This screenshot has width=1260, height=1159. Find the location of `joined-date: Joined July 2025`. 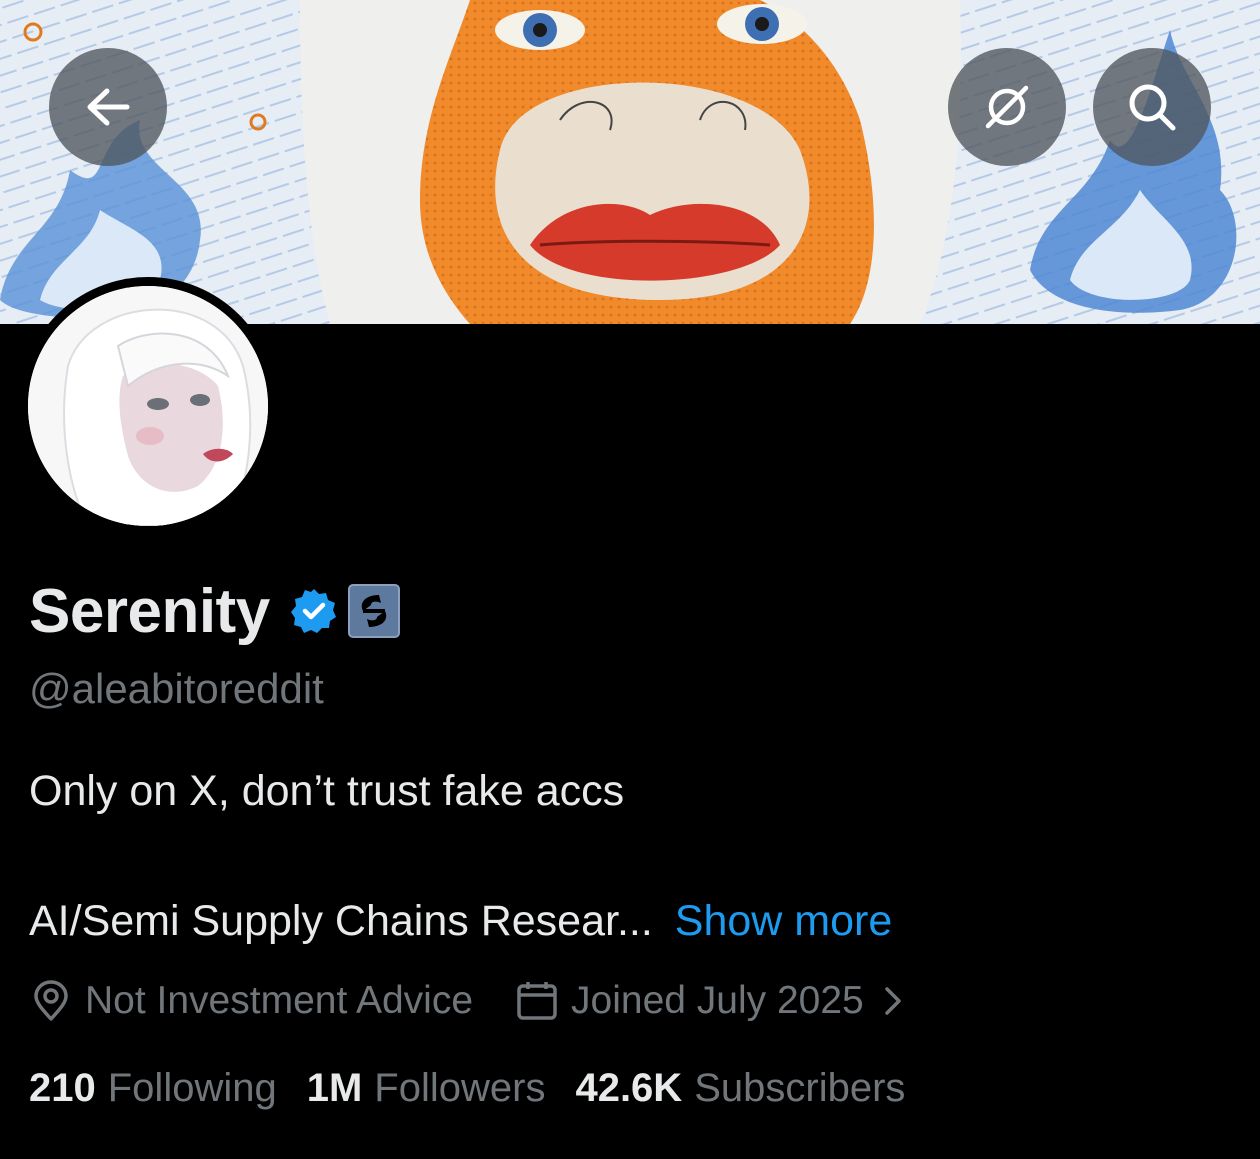

joined-date: Joined July 2025 is located at coordinates (710, 1001).